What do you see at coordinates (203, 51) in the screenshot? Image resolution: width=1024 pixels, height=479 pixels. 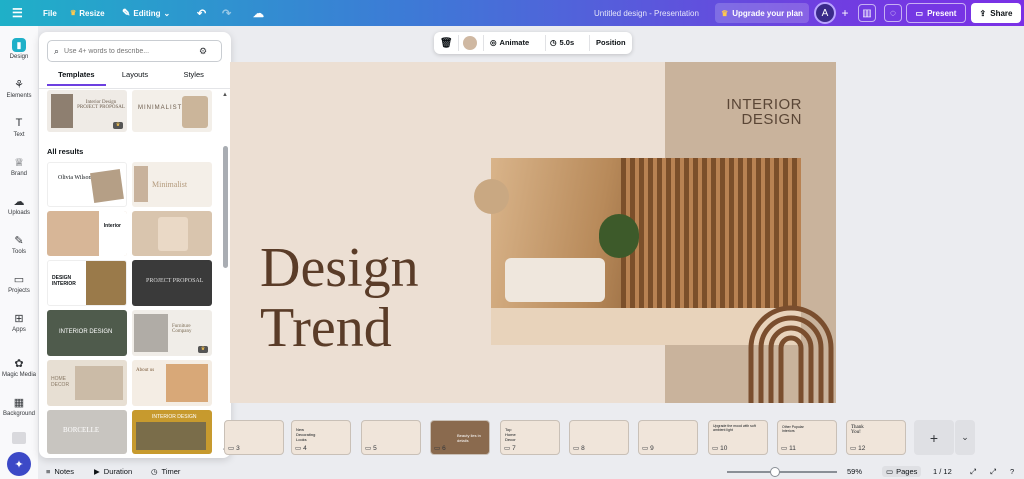 I see `filter-icon: ⚙` at bounding box center [203, 51].